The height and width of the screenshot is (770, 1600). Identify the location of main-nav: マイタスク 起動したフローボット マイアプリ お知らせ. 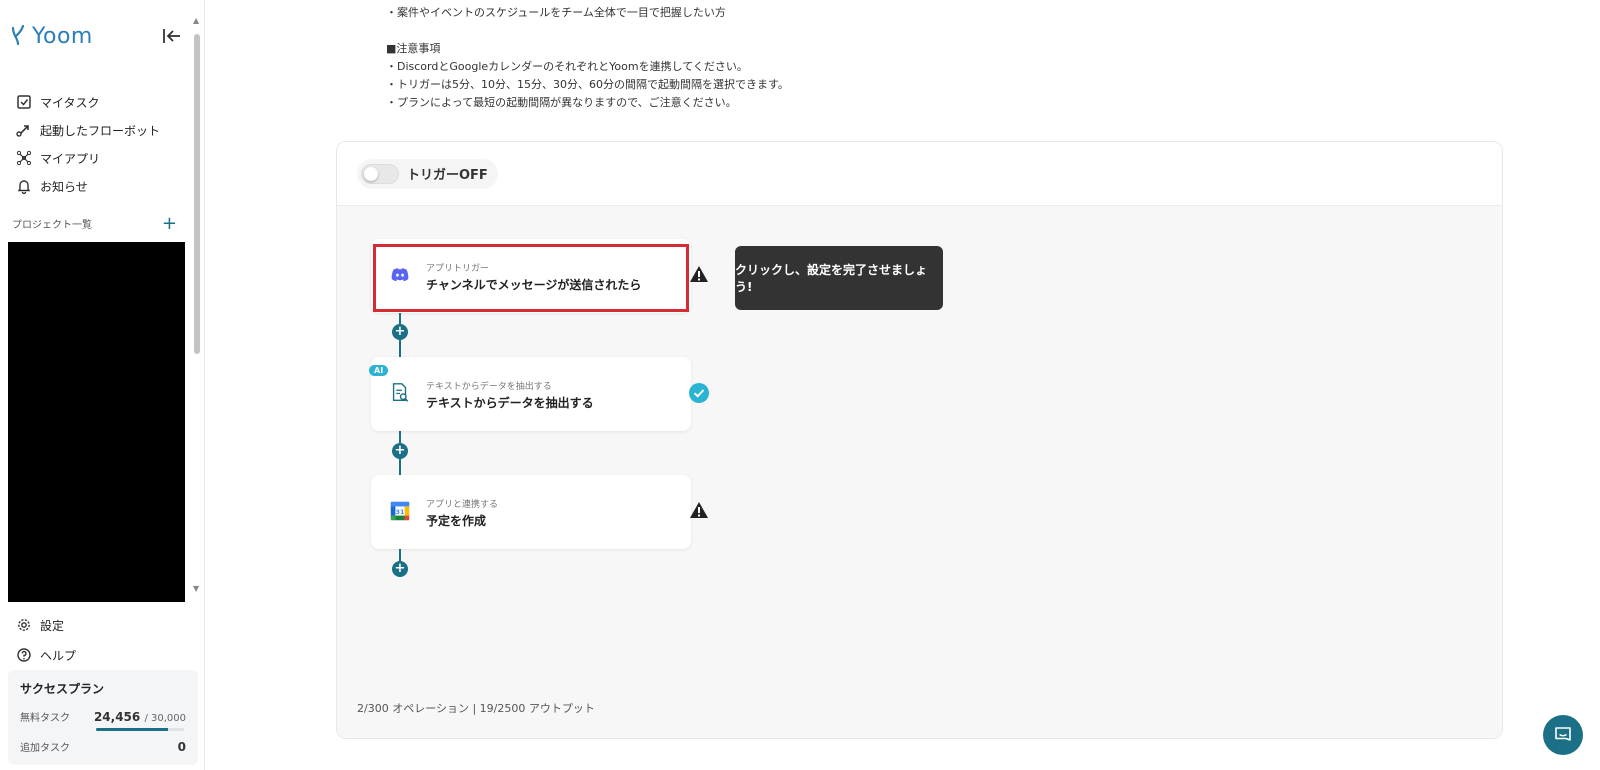
(103, 144).